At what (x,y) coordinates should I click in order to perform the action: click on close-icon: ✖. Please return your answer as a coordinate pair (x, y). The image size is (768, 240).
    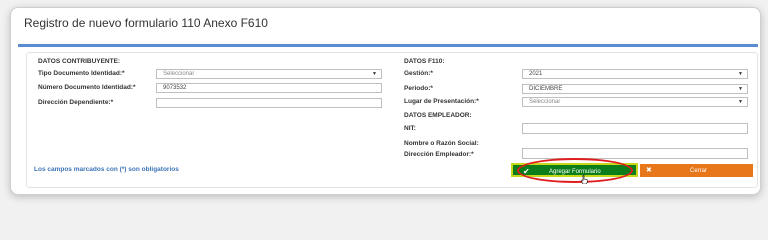
    Looking at the image, I should click on (649, 170).